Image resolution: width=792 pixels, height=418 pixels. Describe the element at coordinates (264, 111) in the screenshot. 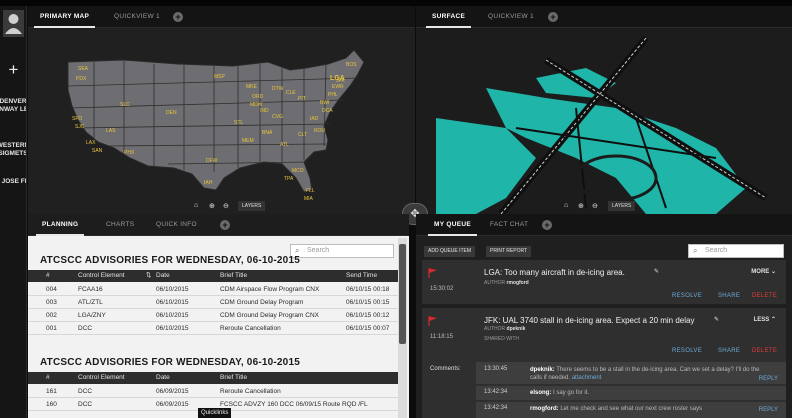

I see `airport-label: IND` at that location.